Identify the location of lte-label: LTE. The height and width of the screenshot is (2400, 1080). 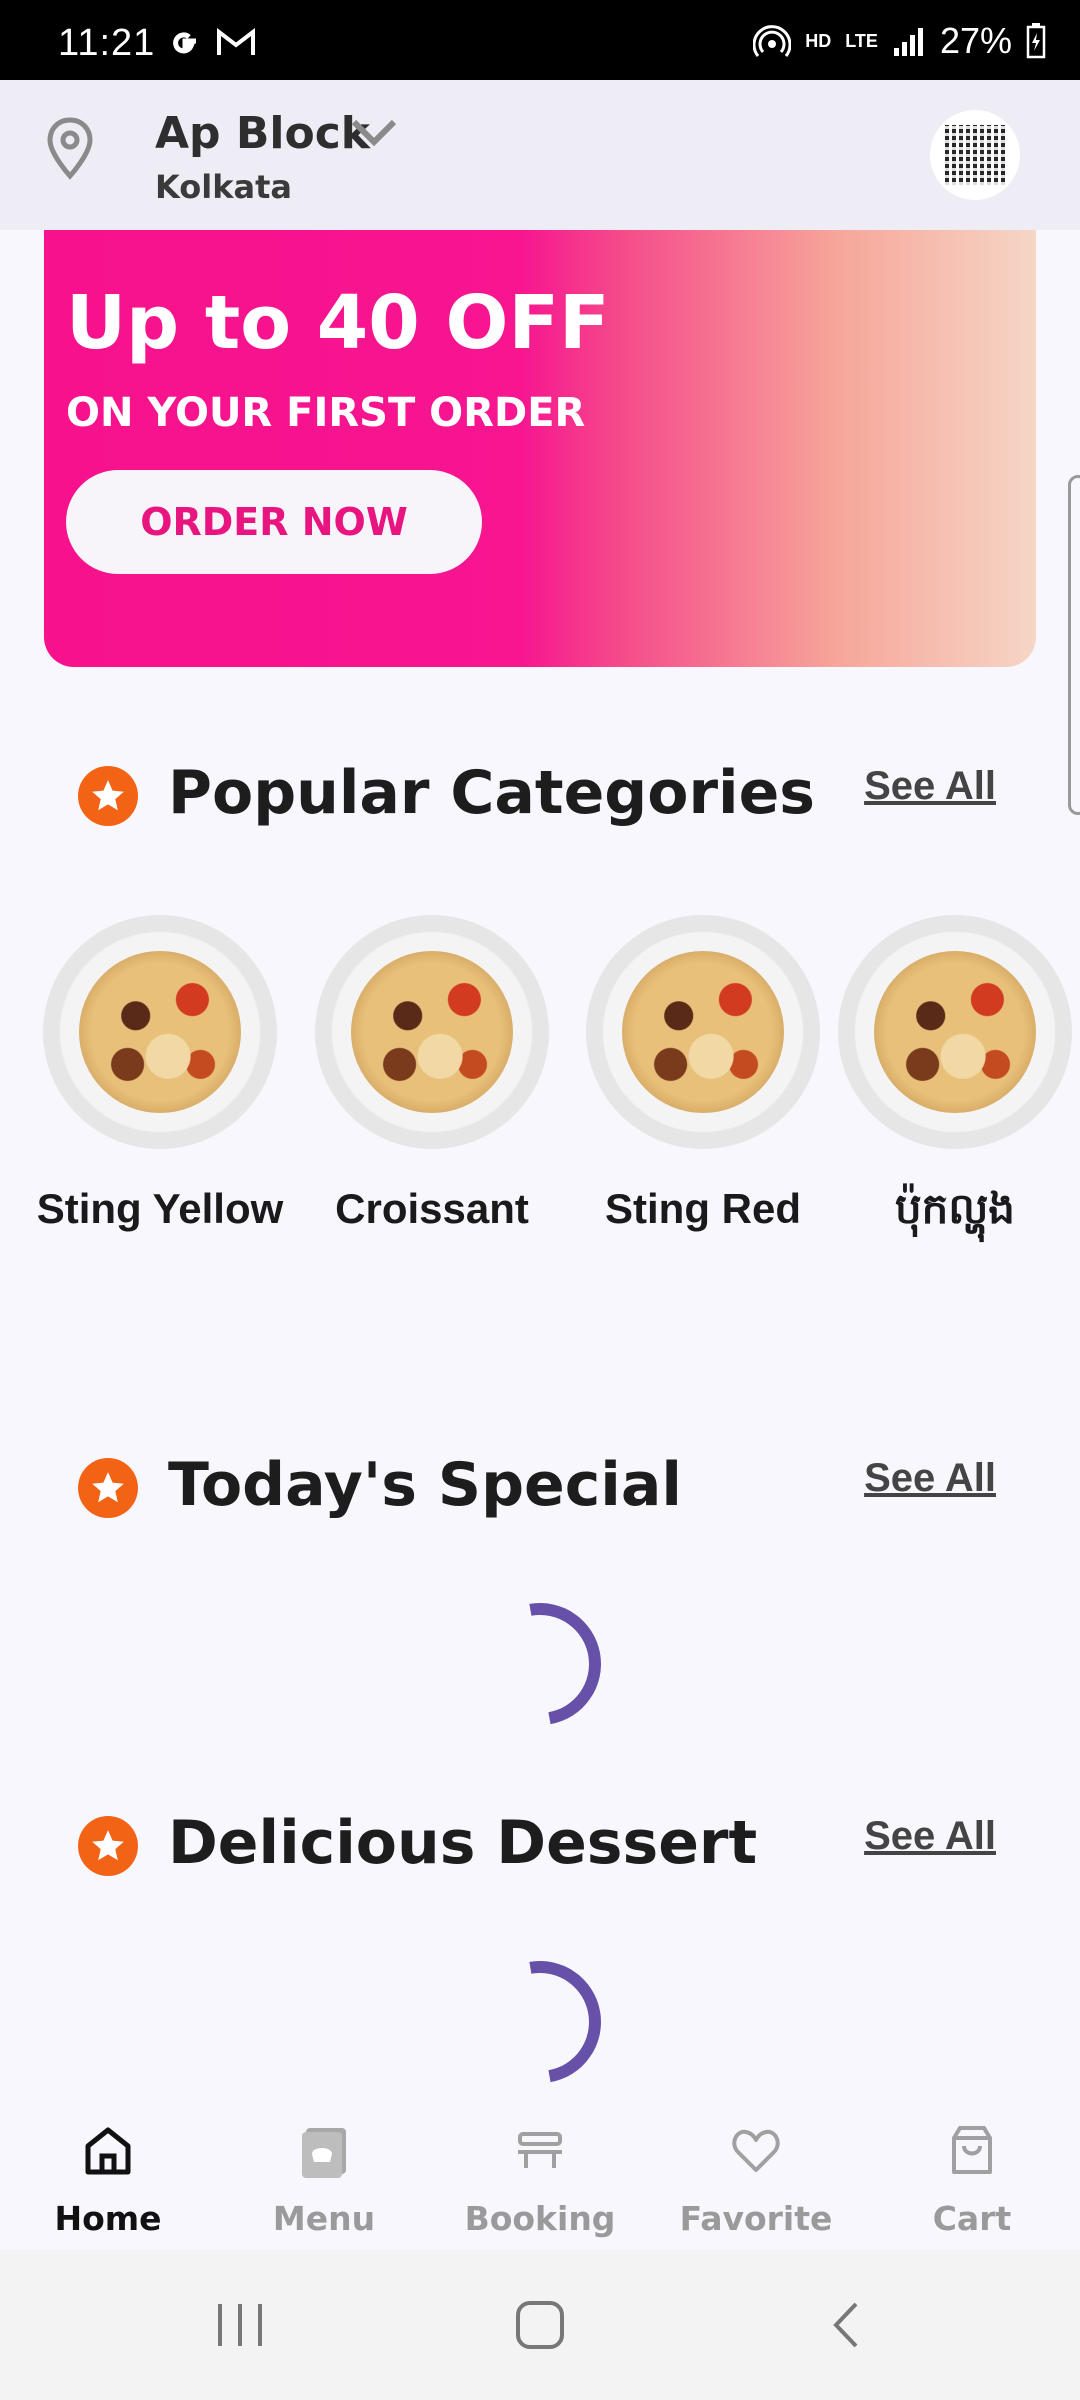
(861, 40).